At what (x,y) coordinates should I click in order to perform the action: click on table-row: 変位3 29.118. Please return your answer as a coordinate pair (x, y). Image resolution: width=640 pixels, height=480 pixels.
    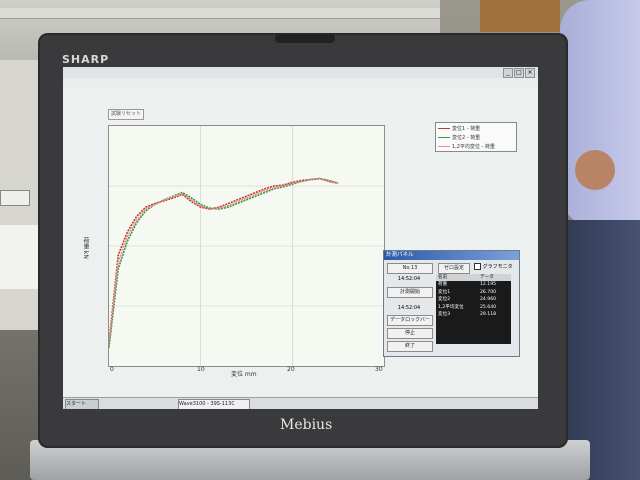
    Looking at the image, I should click on (473, 314).